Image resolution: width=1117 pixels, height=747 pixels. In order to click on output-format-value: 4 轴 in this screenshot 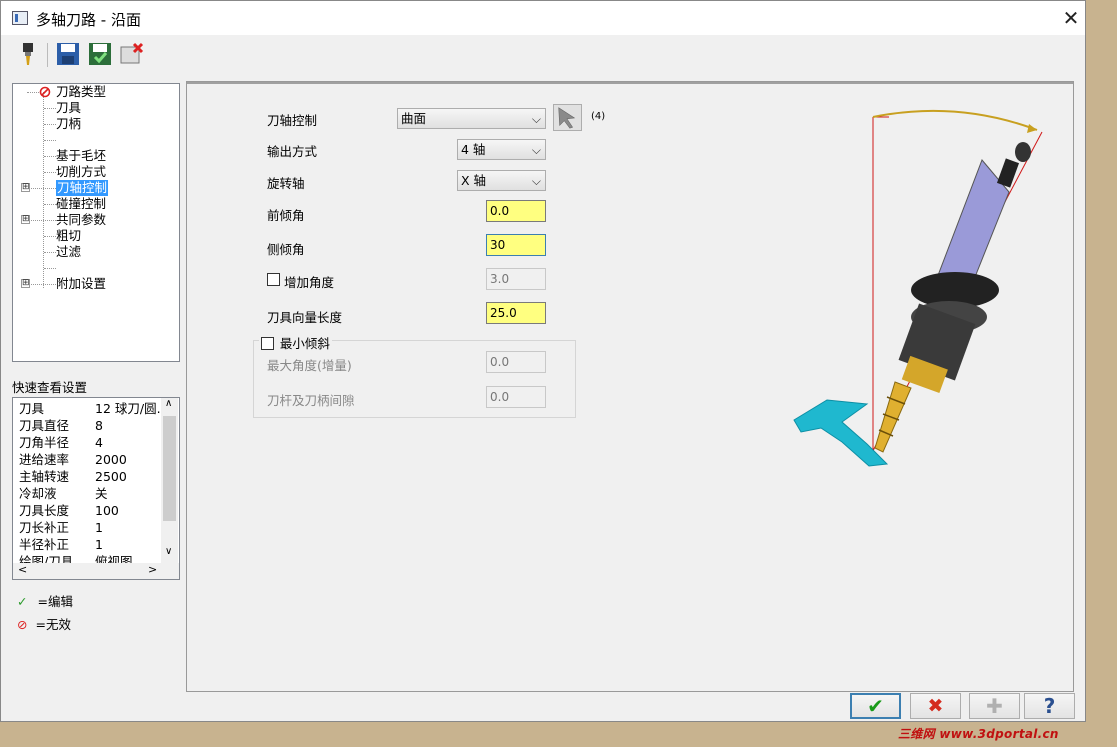, I will do `click(473, 149)`.